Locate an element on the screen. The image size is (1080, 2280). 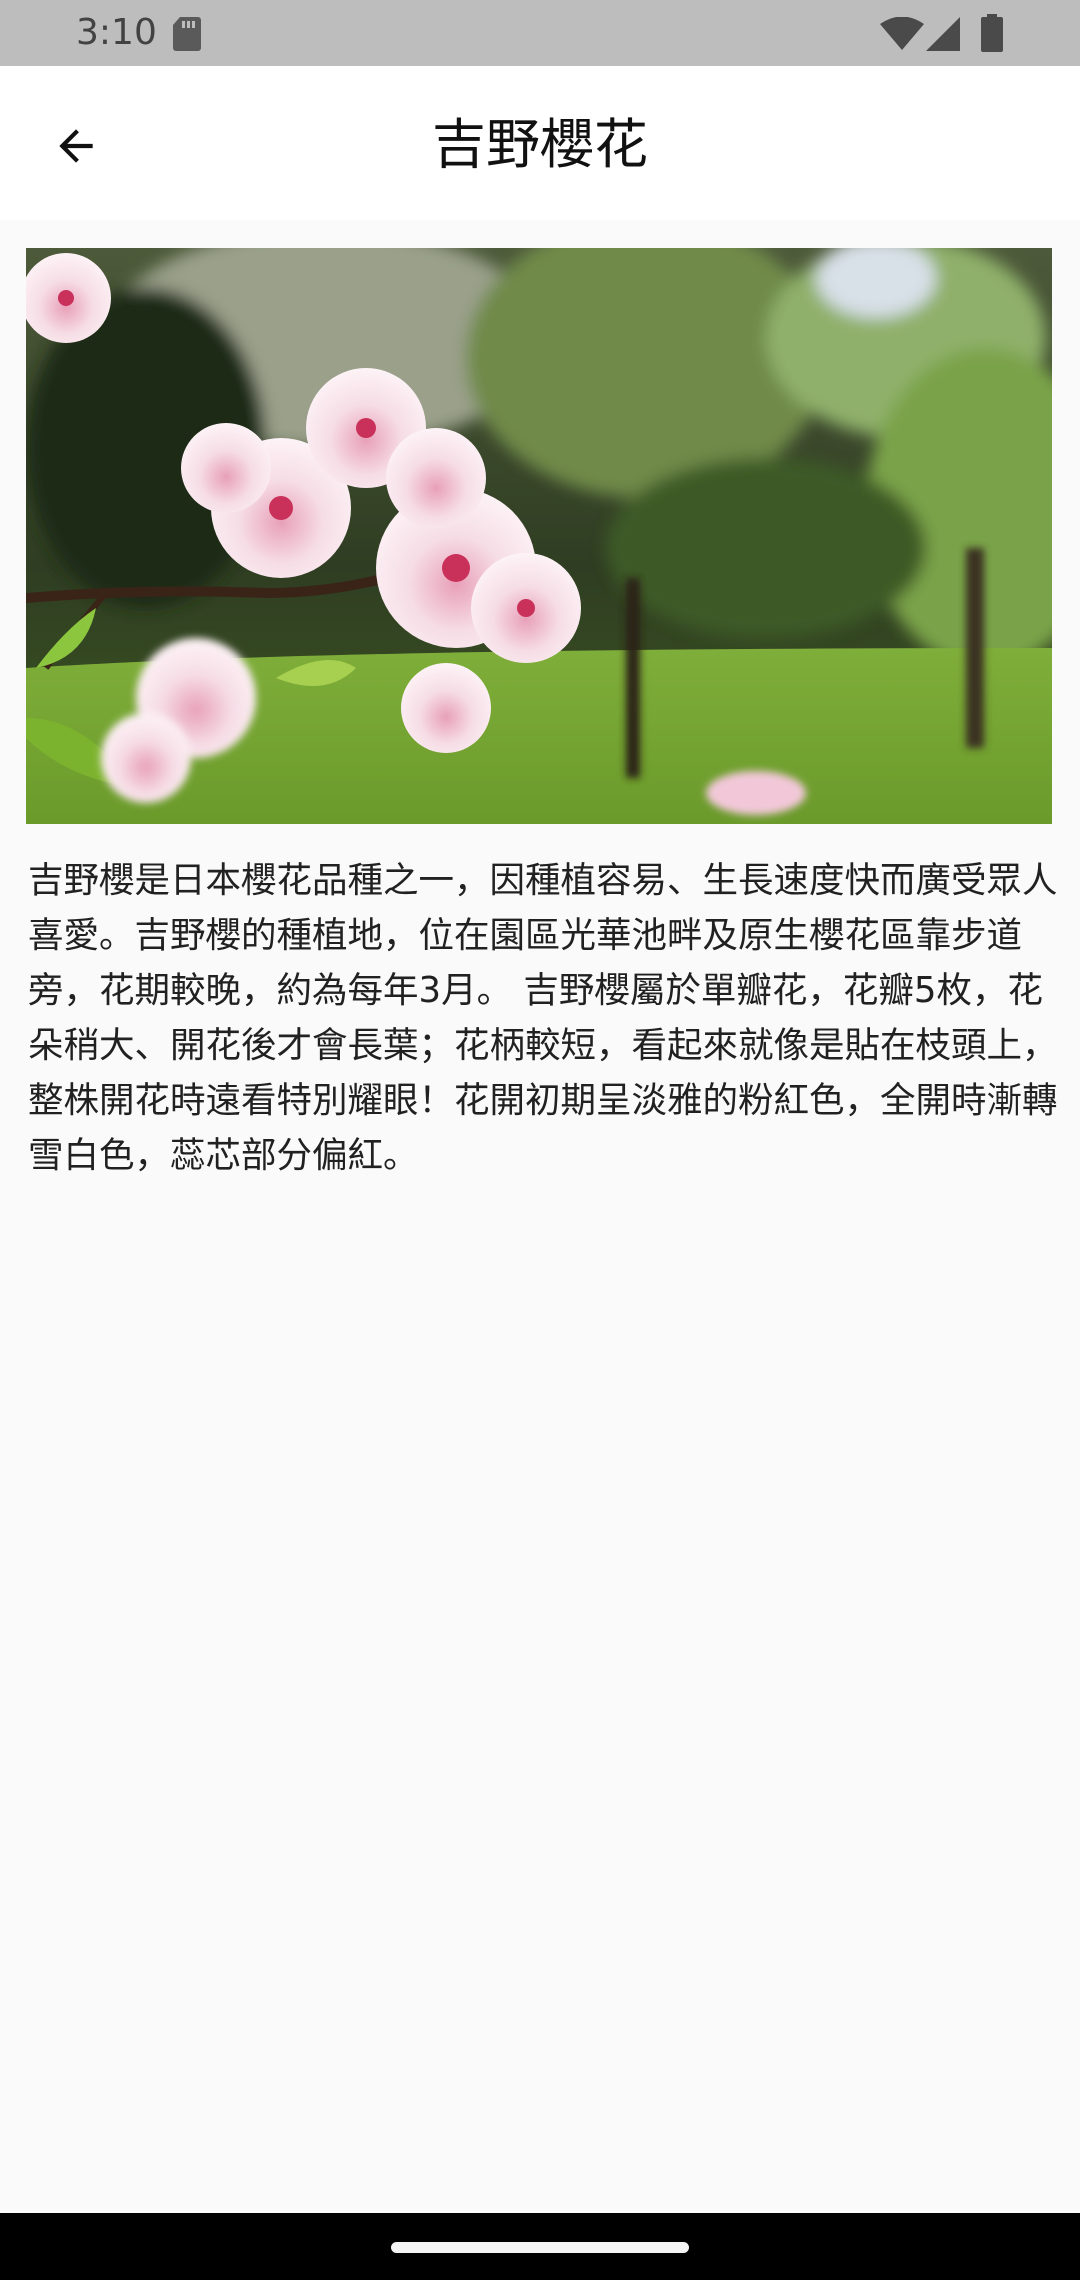
cell-signal-icon is located at coordinates (943, 34).